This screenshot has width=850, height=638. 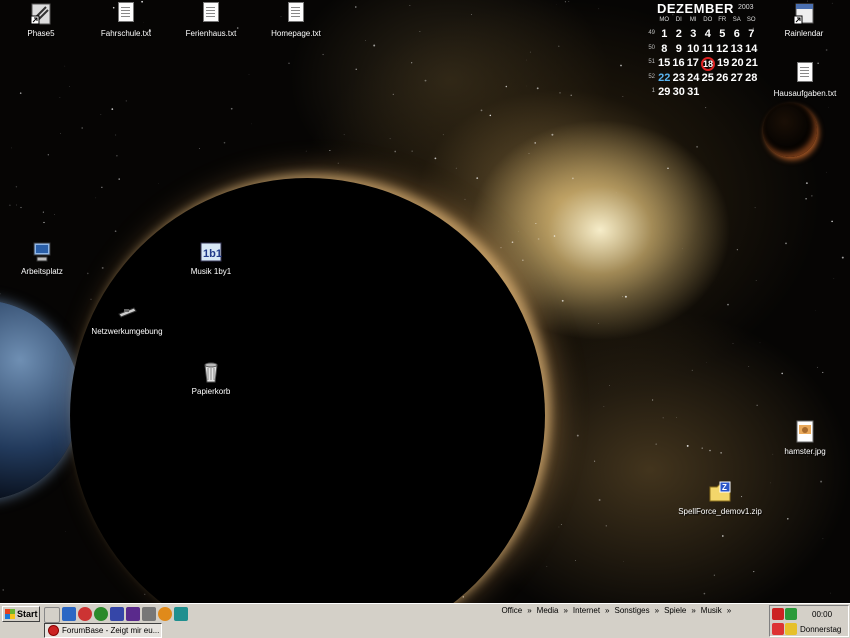 What do you see at coordinates (791, 629) in the screenshot?
I see `tray-yellow-icon` at bounding box center [791, 629].